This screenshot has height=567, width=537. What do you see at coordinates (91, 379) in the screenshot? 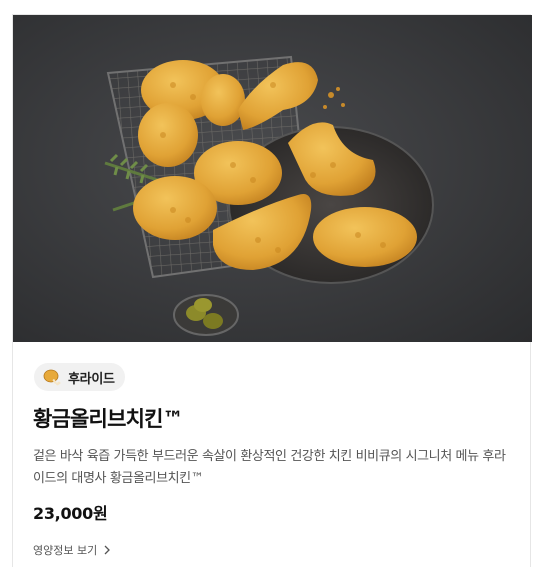
I see `category-label: 후라이드` at bounding box center [91, 379].